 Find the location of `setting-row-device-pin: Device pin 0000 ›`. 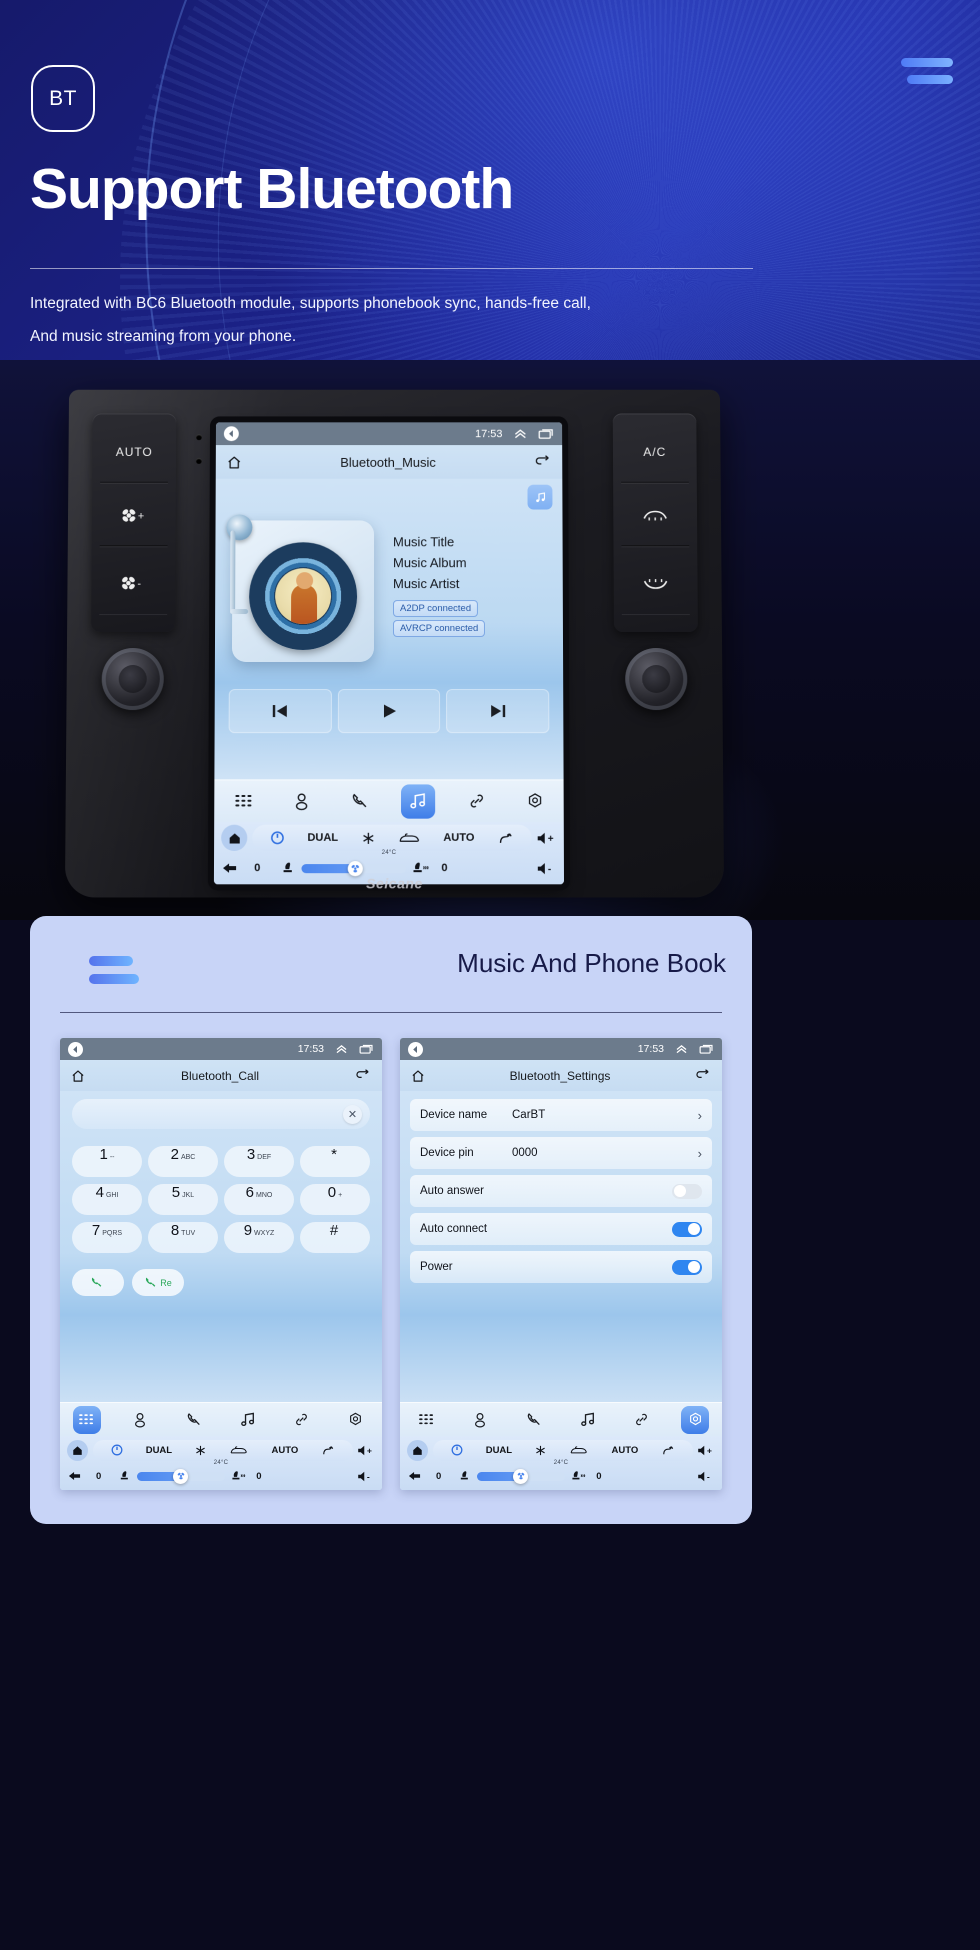

setting-row-device-pin: Device pin 0000 › is located at coordinates (561, 1153).